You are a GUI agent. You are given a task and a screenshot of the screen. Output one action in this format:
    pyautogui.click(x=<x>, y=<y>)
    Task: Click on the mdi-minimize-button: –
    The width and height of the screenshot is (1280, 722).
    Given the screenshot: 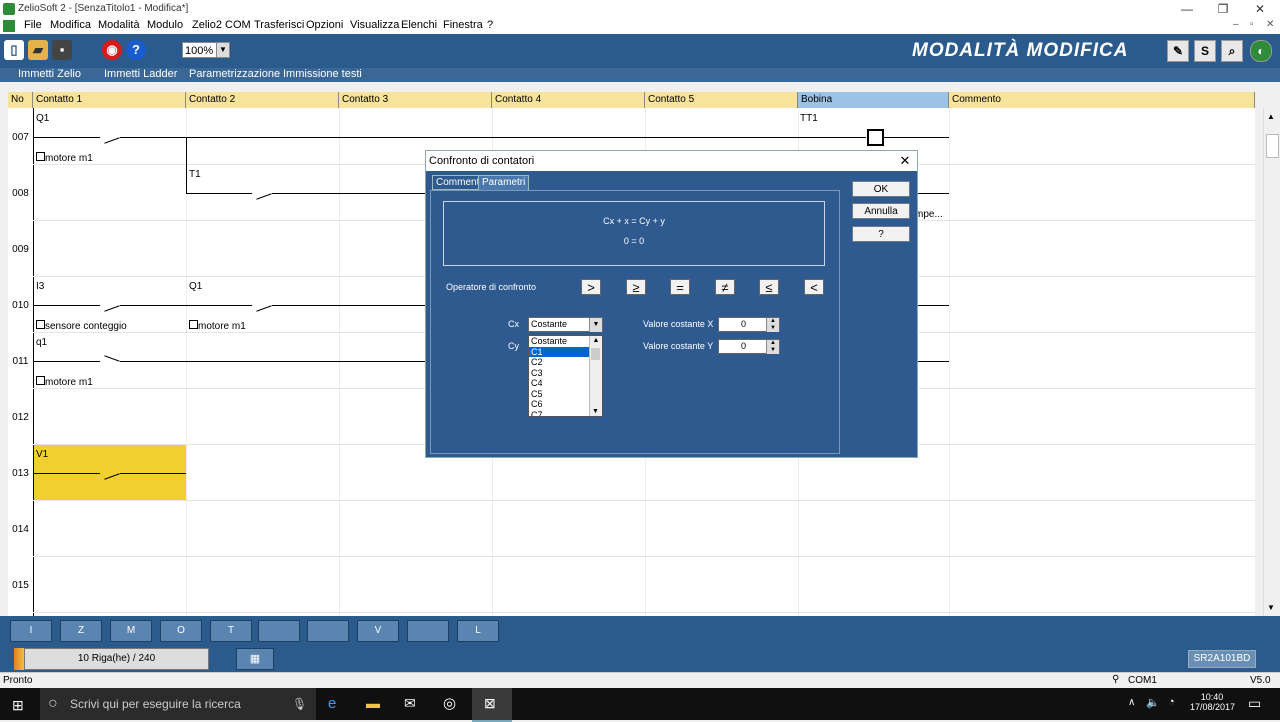 What is the action you would take?
    pyautogui.click(x=1236, y=24)
    